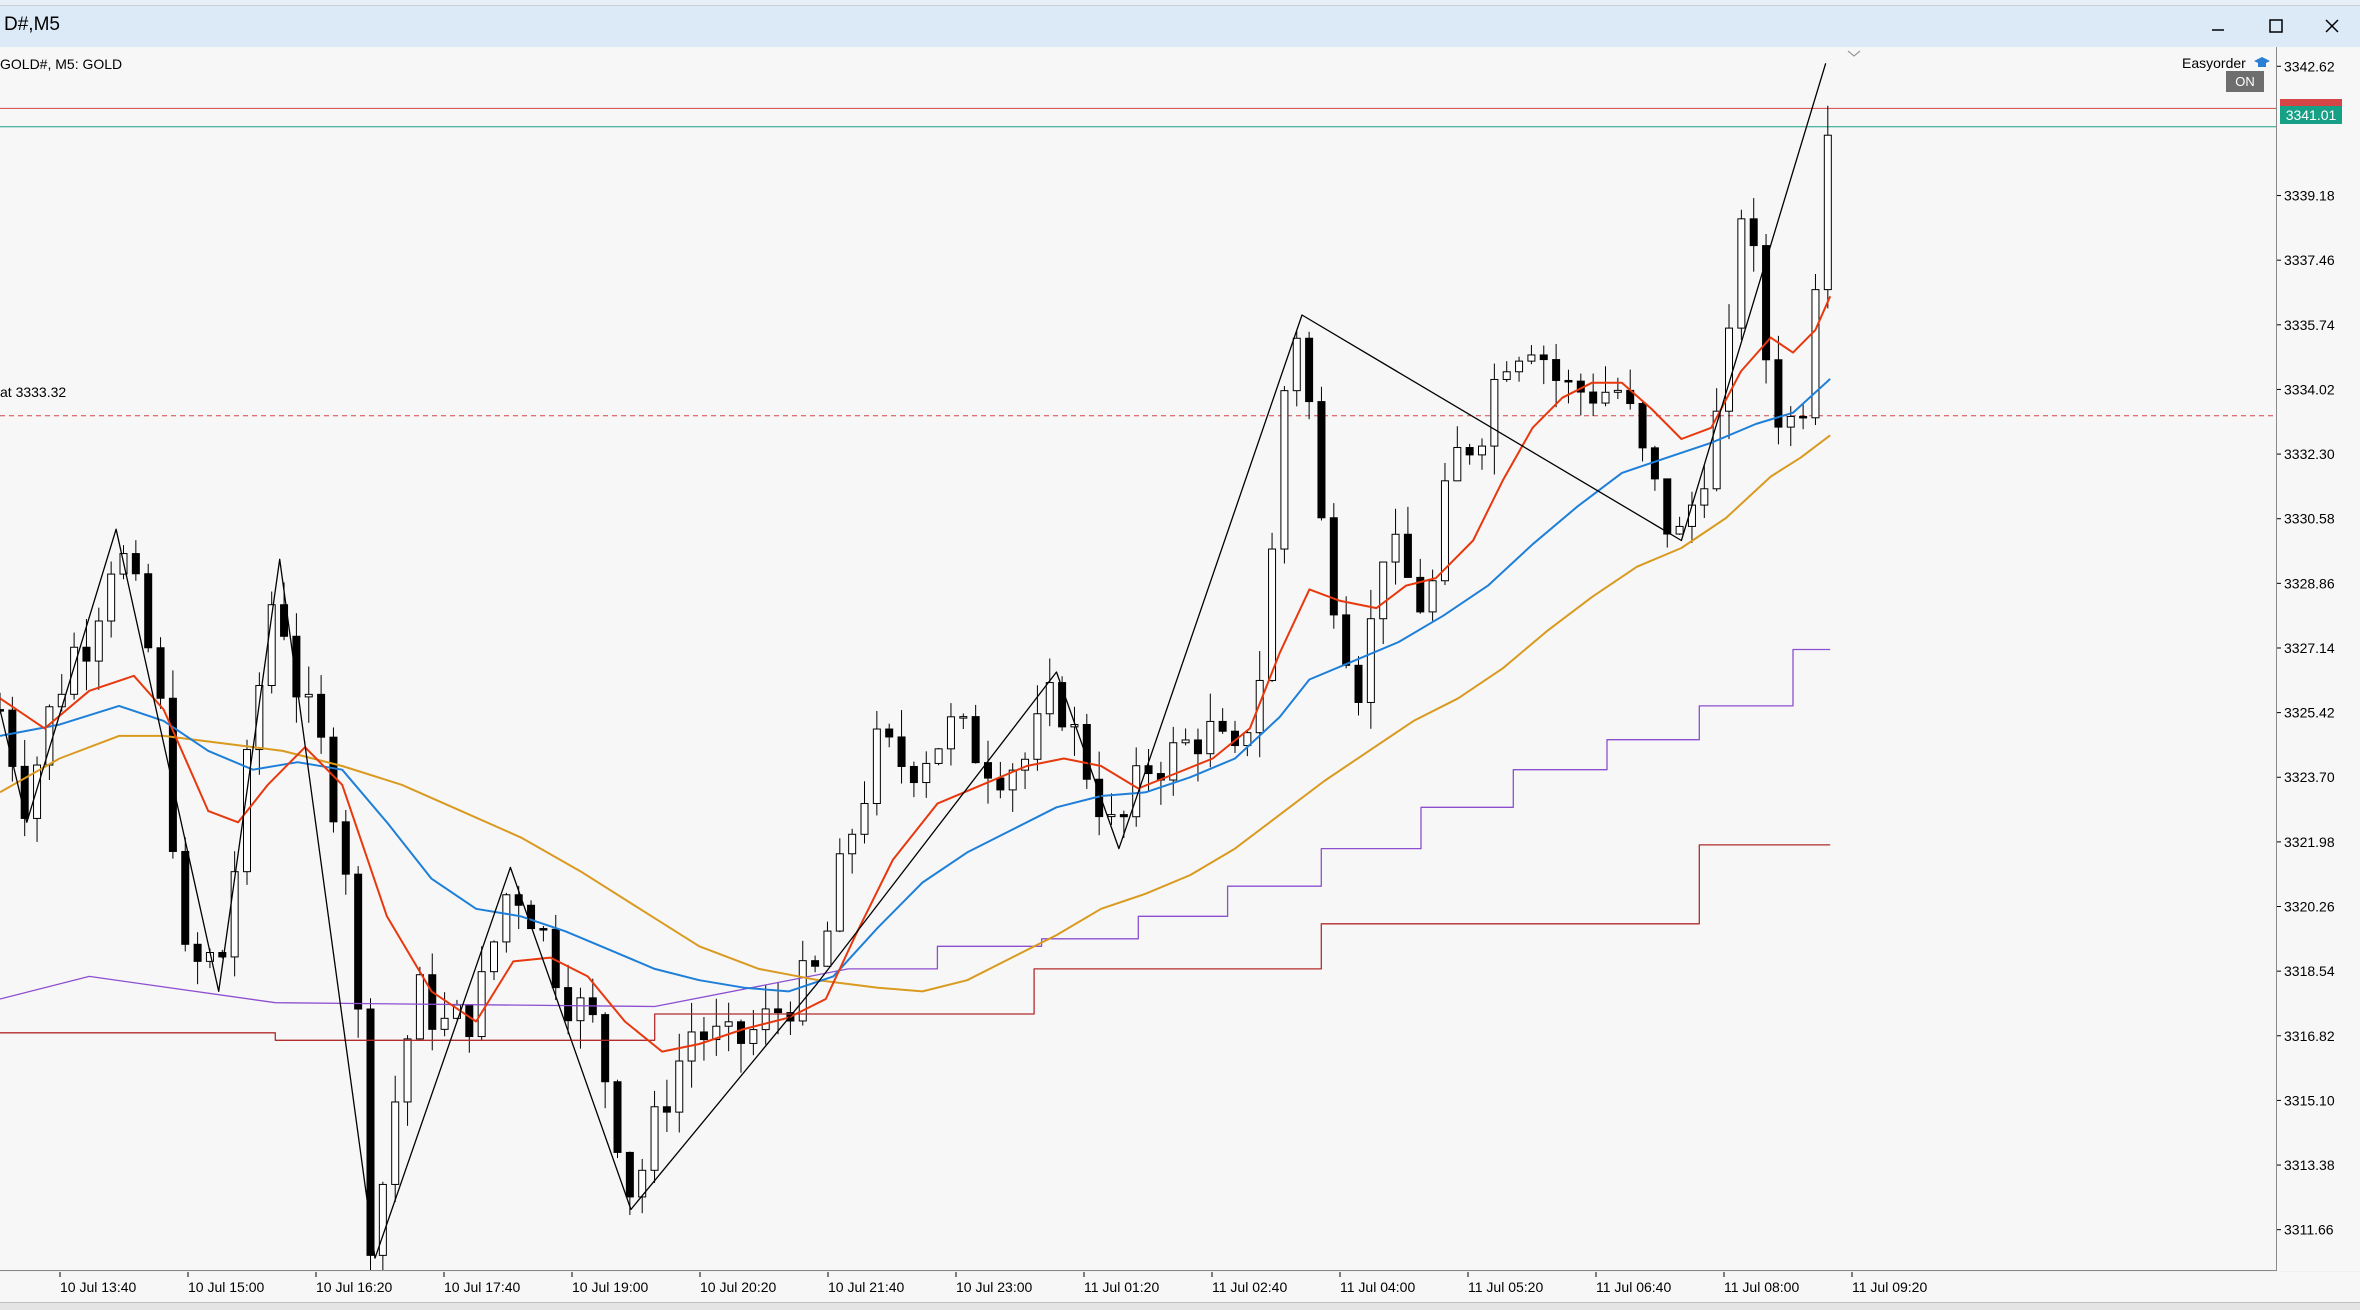 The image size is (2360, 1310). Describe the element at coordinates (2332, 26) in the screenshot. I see `close-button` at that location.